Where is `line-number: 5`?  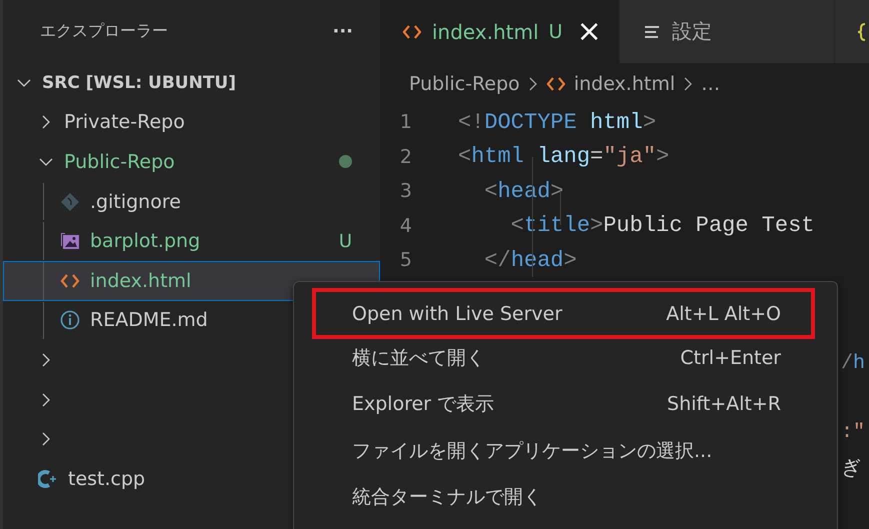 line-number: 5 is located at coordinates (405, 260).